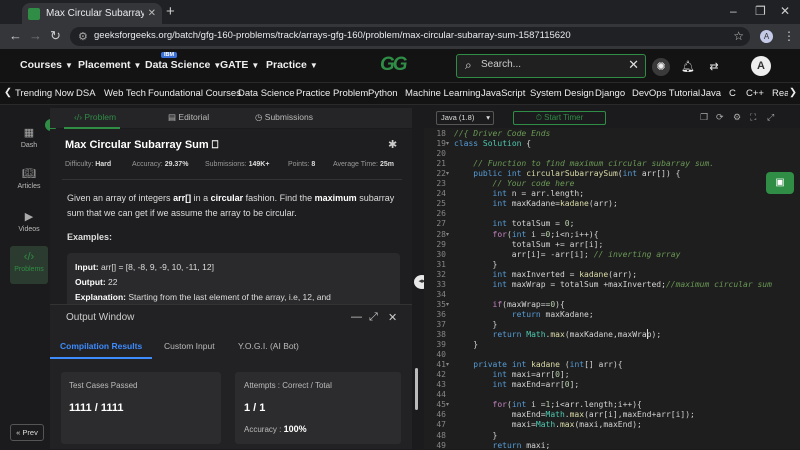 This screenshot has width=800, height=450. Describe the element at coordinates (514, 183) in the screenshot. I see `code-line: // Your code here` at that location.